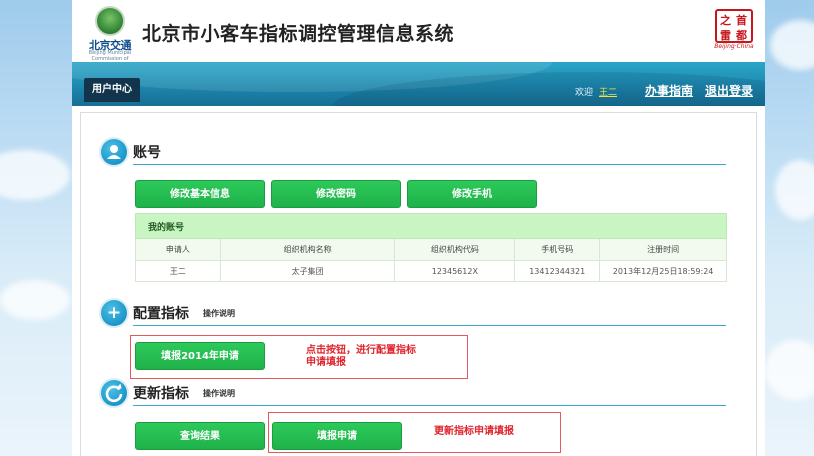 This screenshot has height=456, width=814. I want to click on system-title: 北京市小客车指标调控管理信息系统, so click(298, 34).